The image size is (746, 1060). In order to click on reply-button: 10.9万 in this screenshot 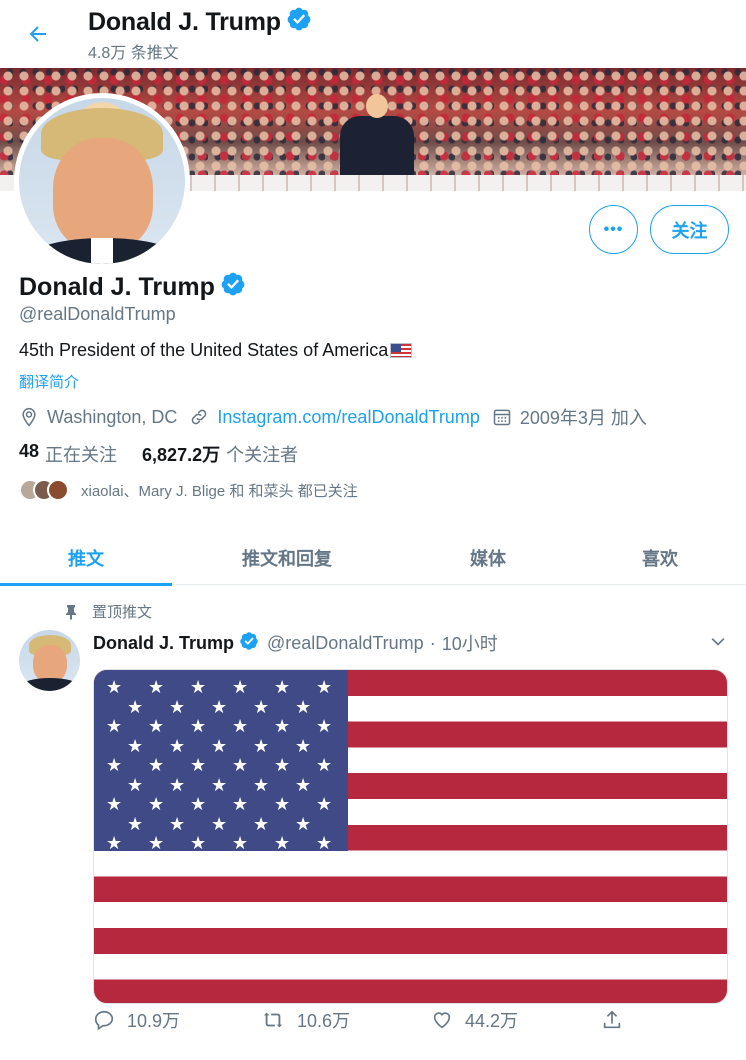, I will do `click(136, 1020)`.